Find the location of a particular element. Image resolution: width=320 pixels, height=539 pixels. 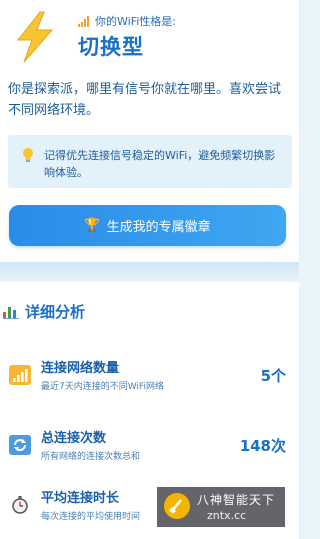

analysis-header: 详细分析 is located at coordinates (44, 311).